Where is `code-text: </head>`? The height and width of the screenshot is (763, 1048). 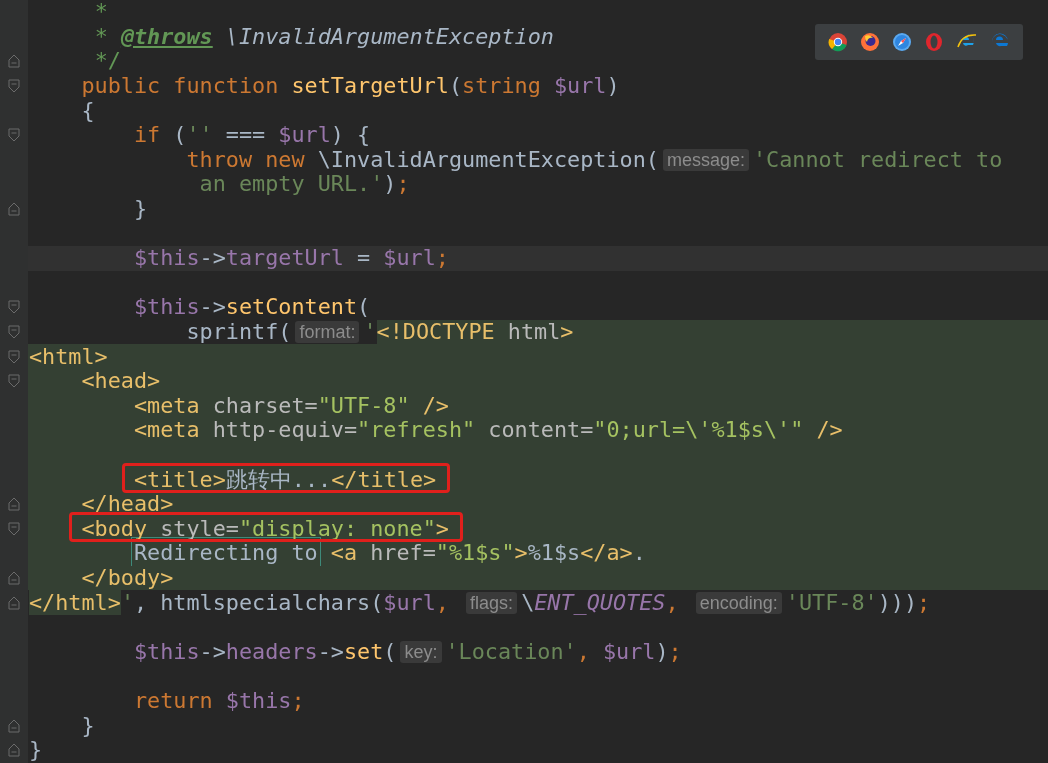 code-text: </head> is located at coordinates (127, 504).